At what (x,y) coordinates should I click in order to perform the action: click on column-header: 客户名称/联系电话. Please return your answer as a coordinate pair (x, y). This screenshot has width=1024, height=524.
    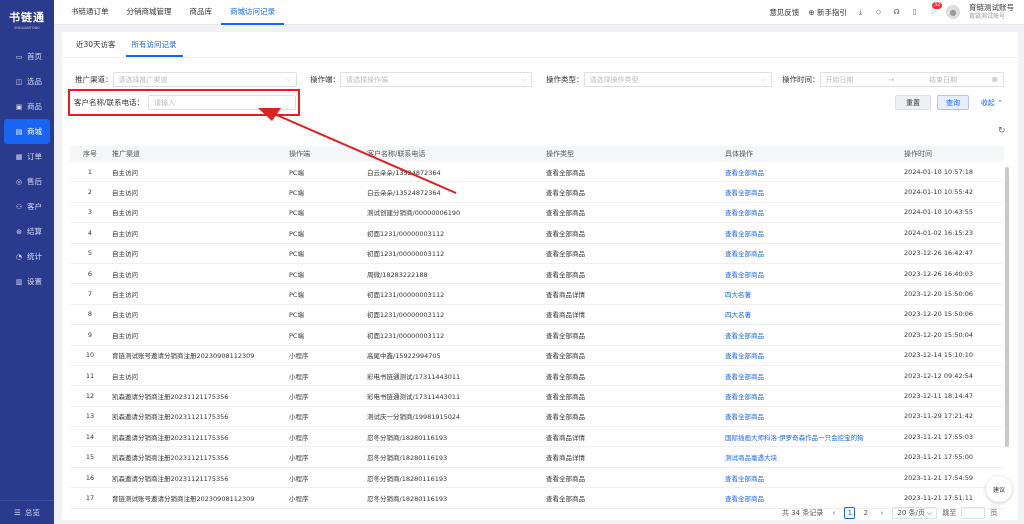
    Looking at the image, I should click on (396, 154).